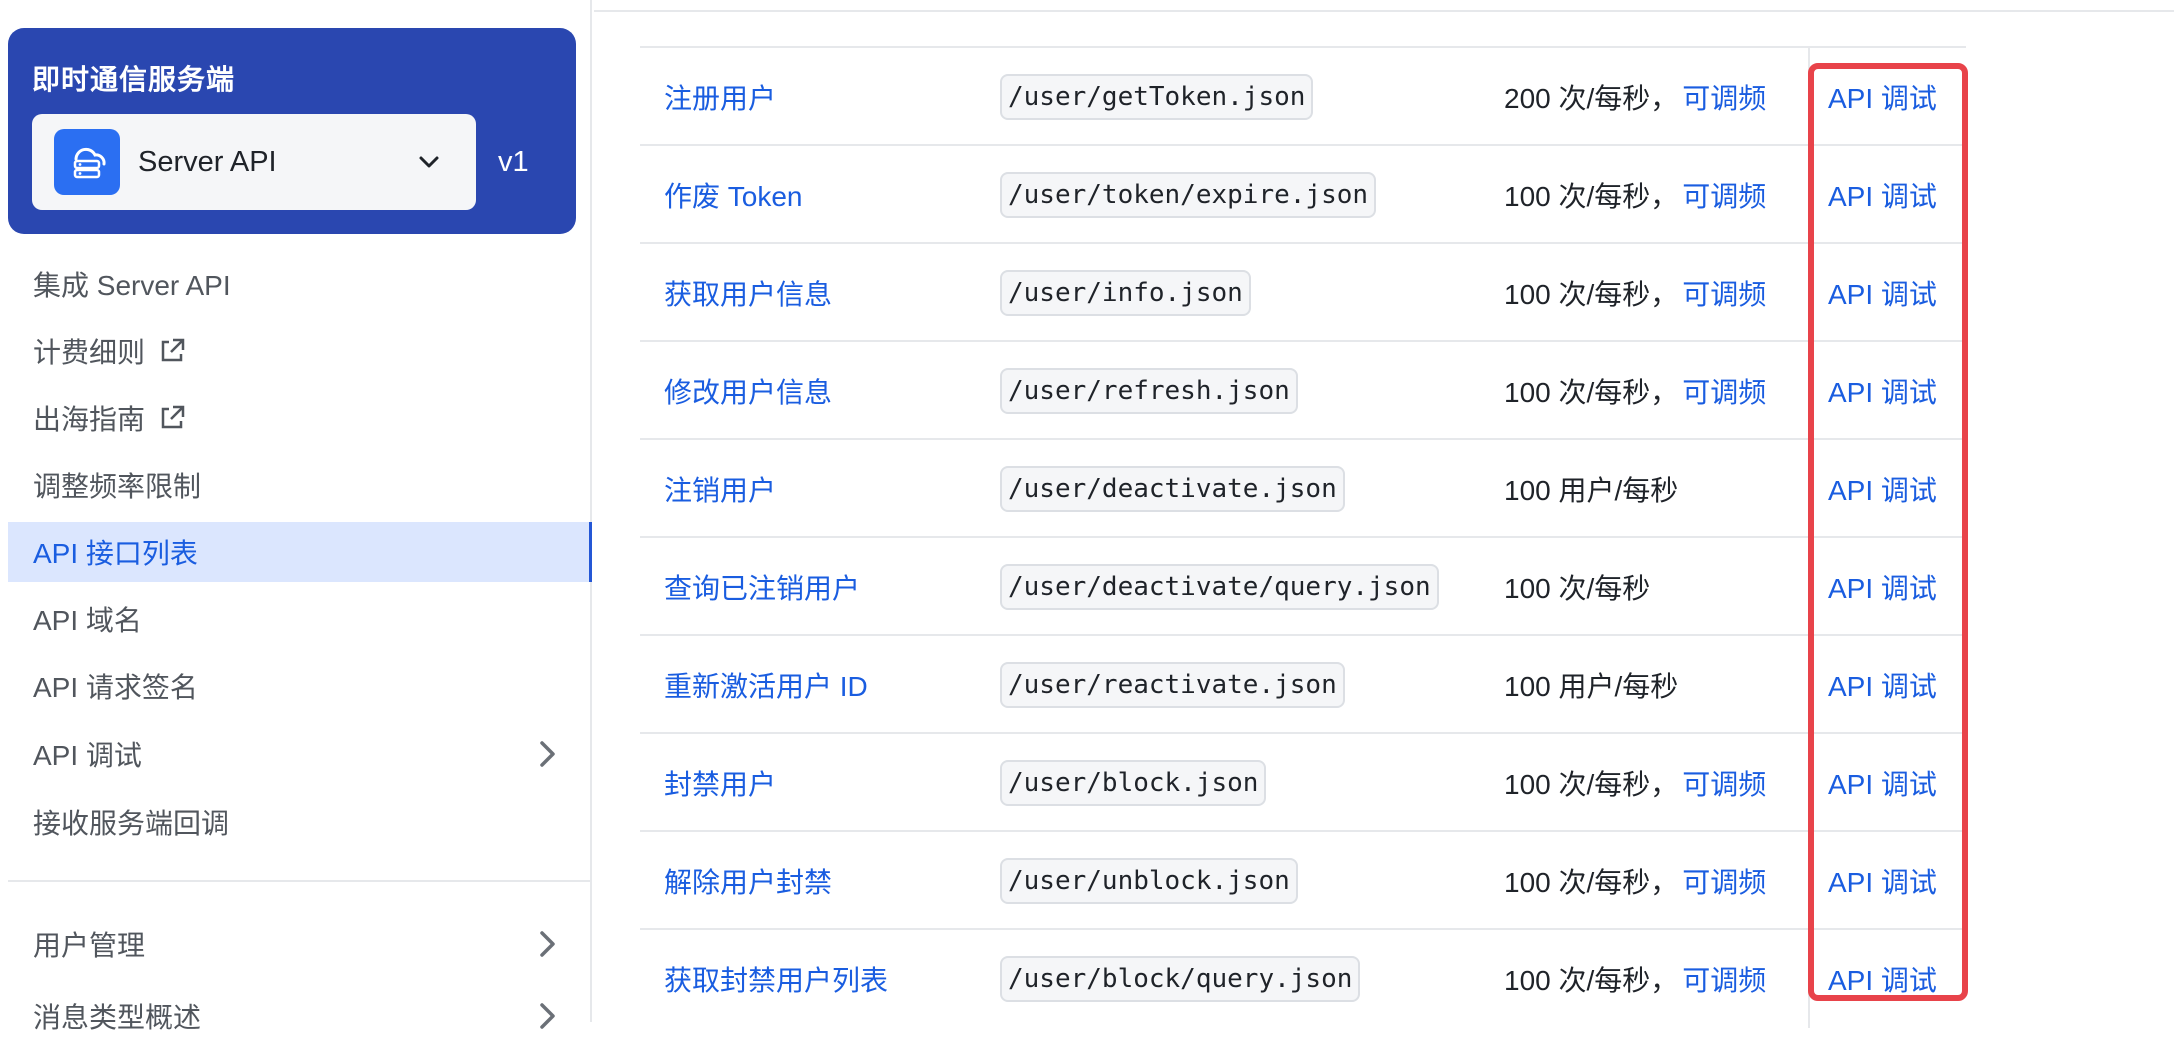  What do you see at coordinates (429, 162) in the screenshot?
I see `chevron-down-icon` at bounding box center [429, 162].